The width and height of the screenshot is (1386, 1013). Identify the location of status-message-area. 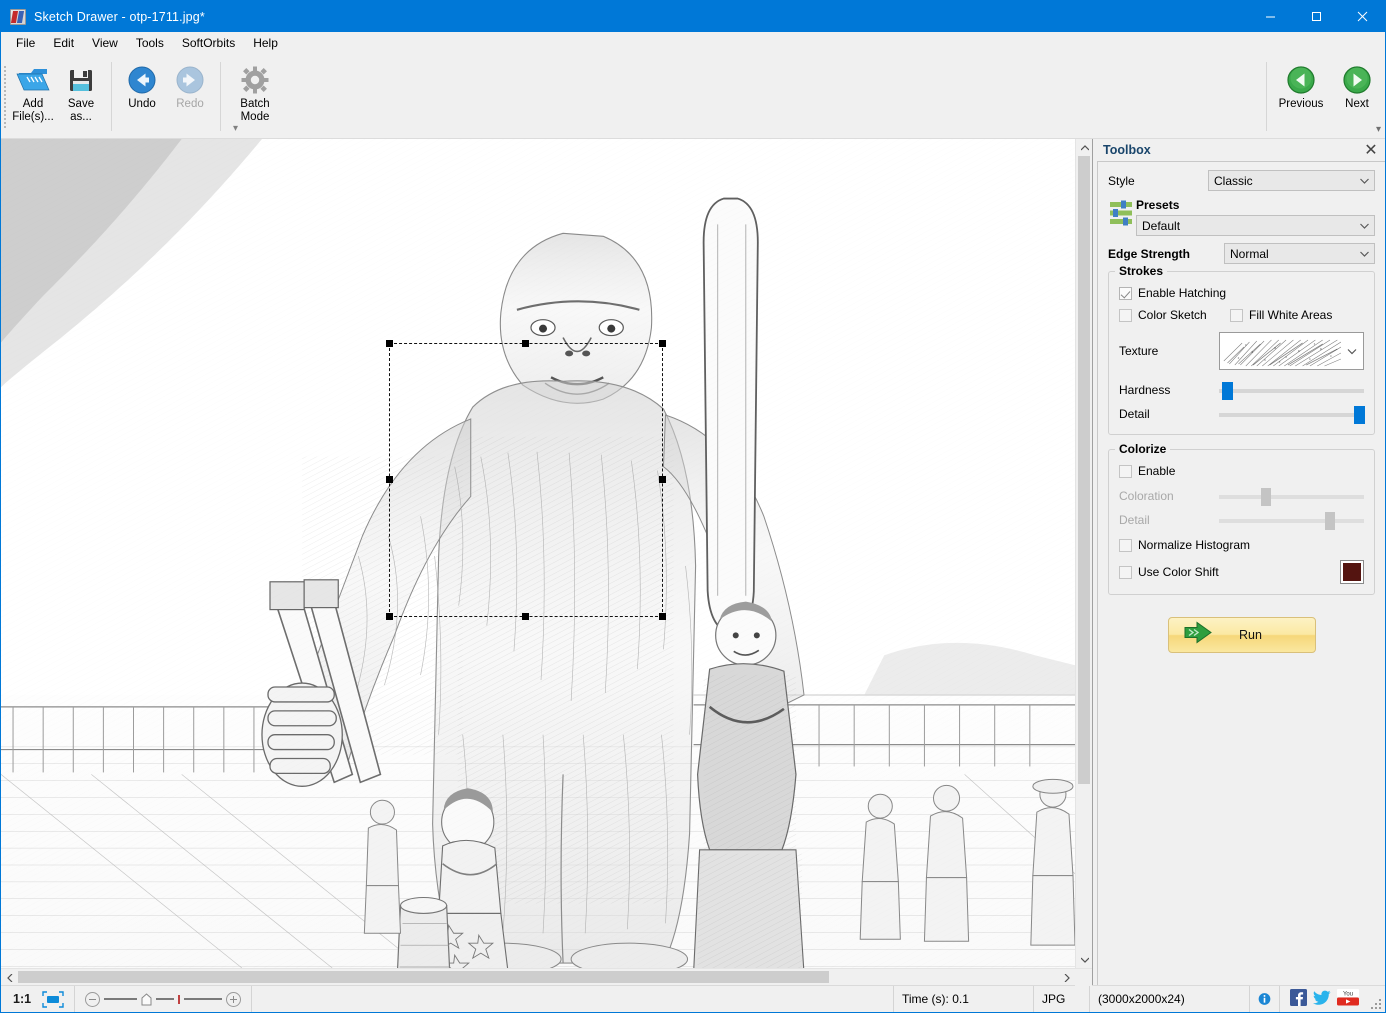
(573, 999).